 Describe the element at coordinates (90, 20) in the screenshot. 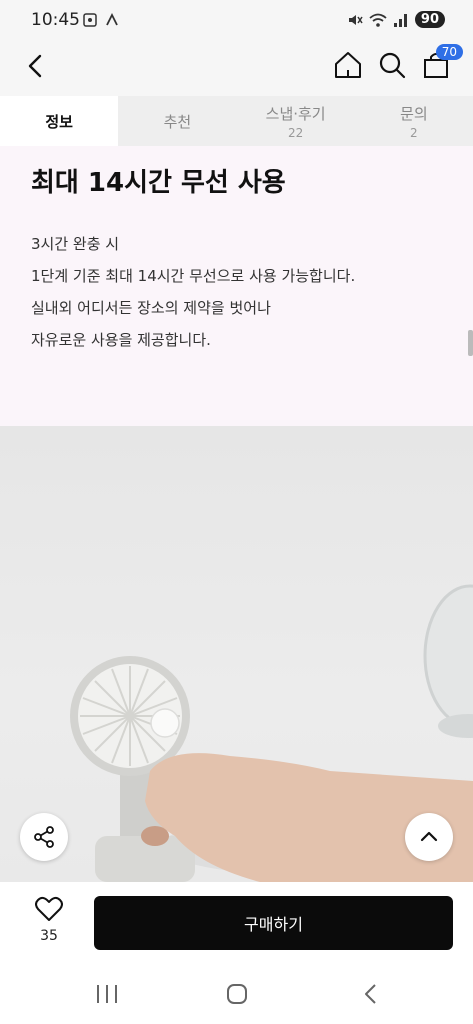

I see `screenshot-icon` at that location.